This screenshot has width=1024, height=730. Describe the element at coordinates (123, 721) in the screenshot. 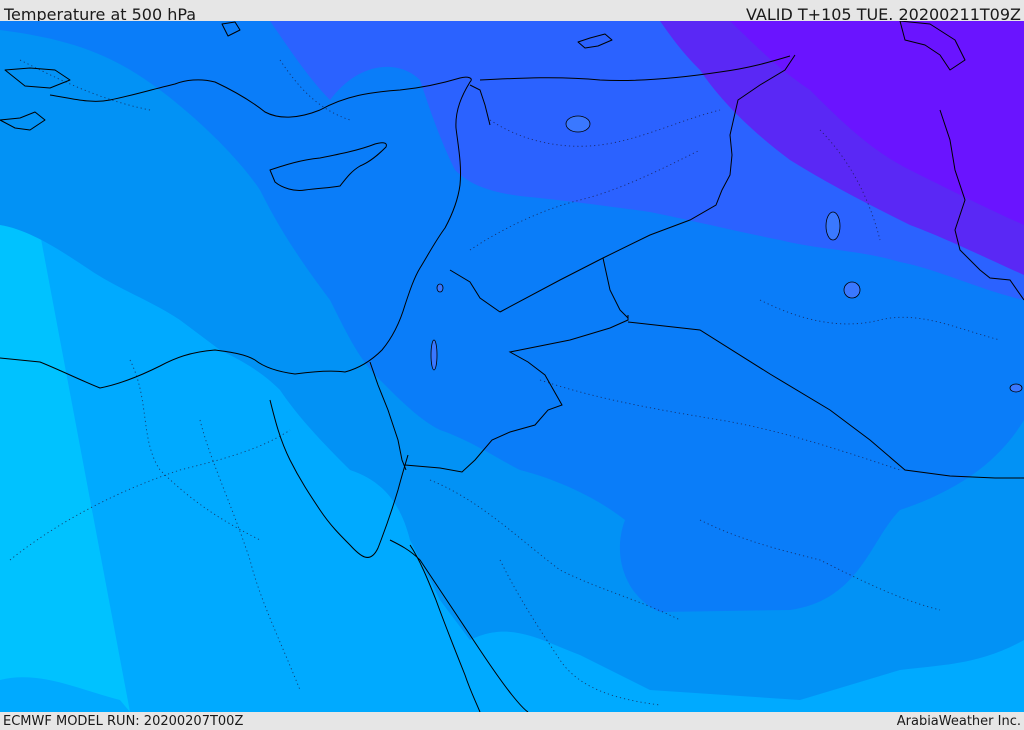

I see `model-run-label: ECMWF MODEL RUN: 20200207T00Z` at that location.